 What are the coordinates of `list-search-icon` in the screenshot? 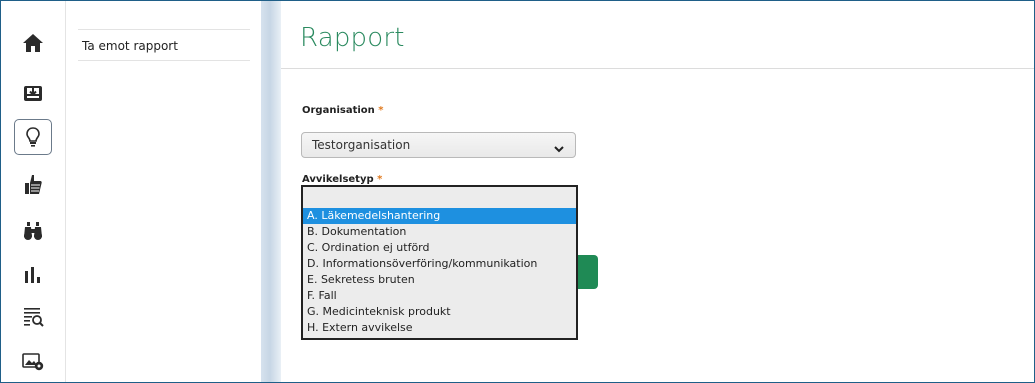 It's located at (33, 317).